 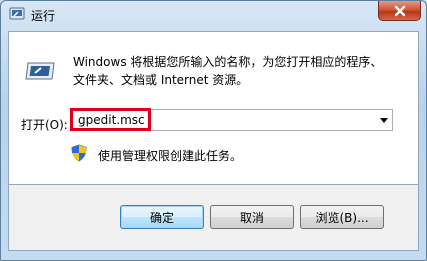 What do you see at coordinates (228, 62) in the screenshot?
I see `description-line-1: Windows 将根据您所输入的名称，为您打开相应的程序、` at bounding box center [228, 62].